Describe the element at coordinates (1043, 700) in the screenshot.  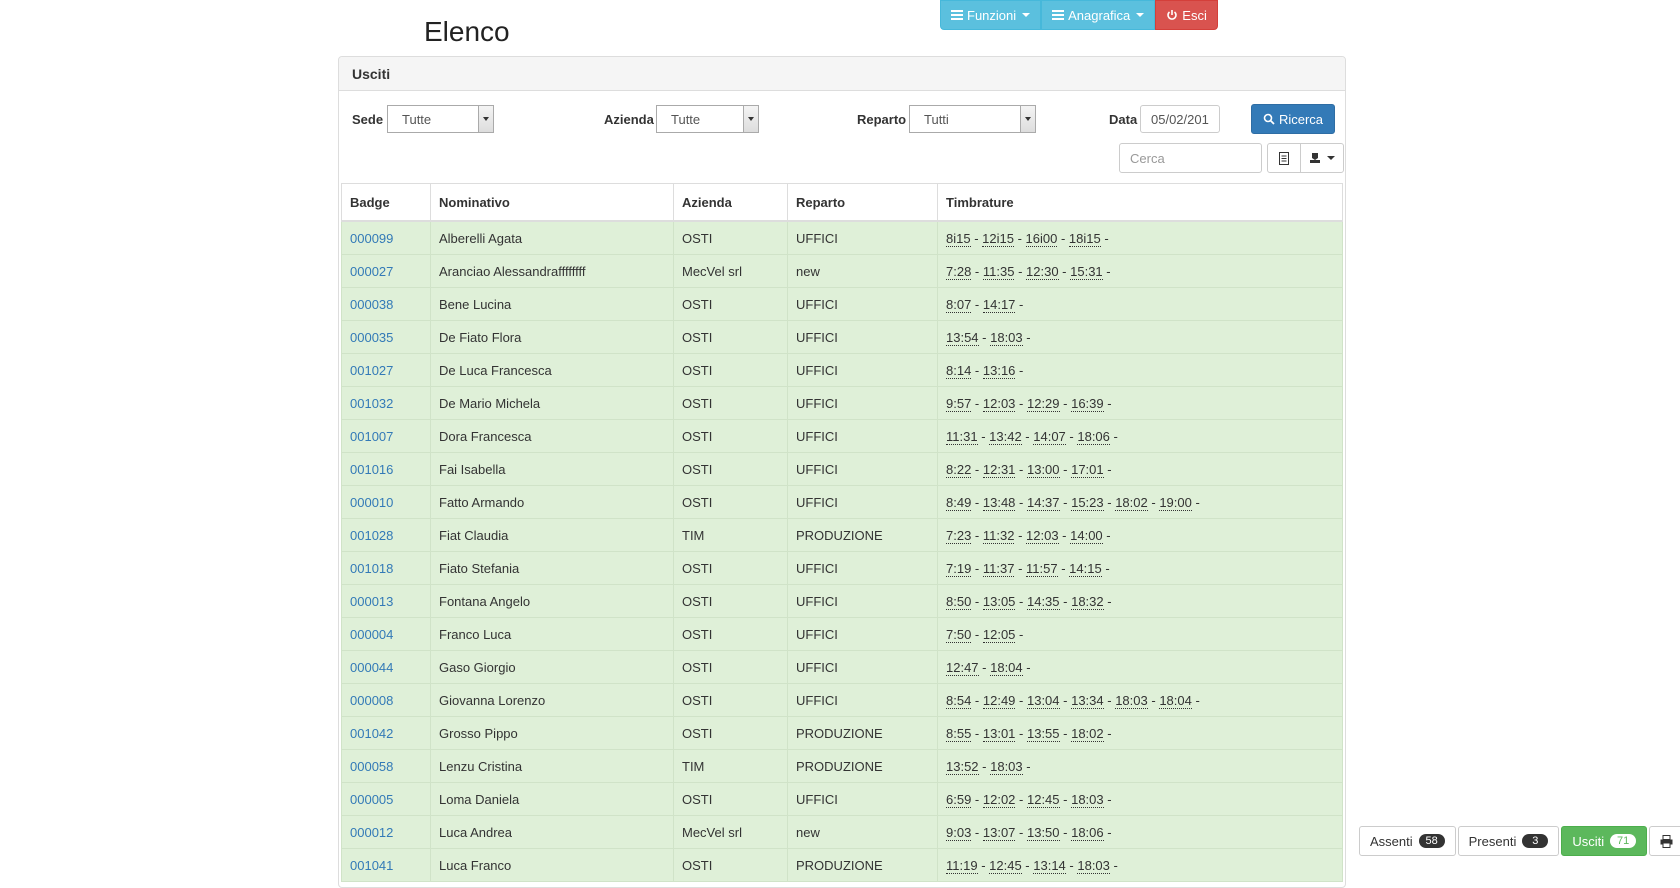
I see `timbratura-time: 13:04` at that location.